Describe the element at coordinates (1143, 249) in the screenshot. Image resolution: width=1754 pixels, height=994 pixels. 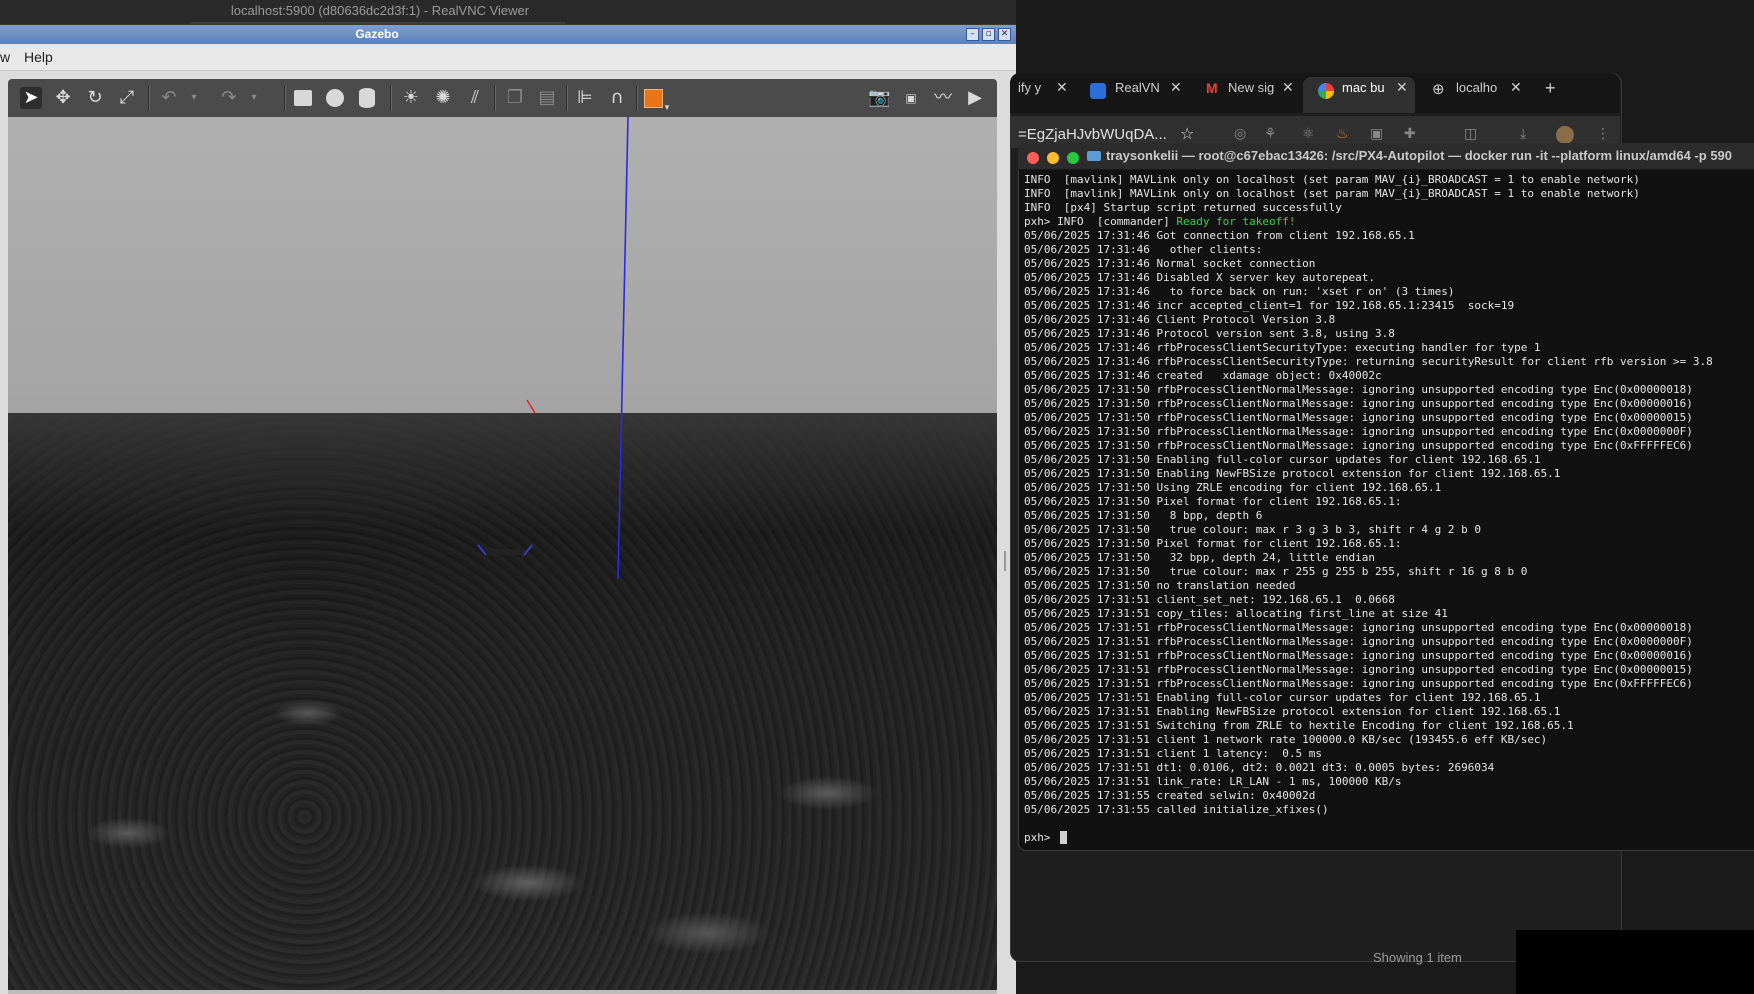
I see `log-line: 05/06/2025 17:31:46 other clients:` at that location.